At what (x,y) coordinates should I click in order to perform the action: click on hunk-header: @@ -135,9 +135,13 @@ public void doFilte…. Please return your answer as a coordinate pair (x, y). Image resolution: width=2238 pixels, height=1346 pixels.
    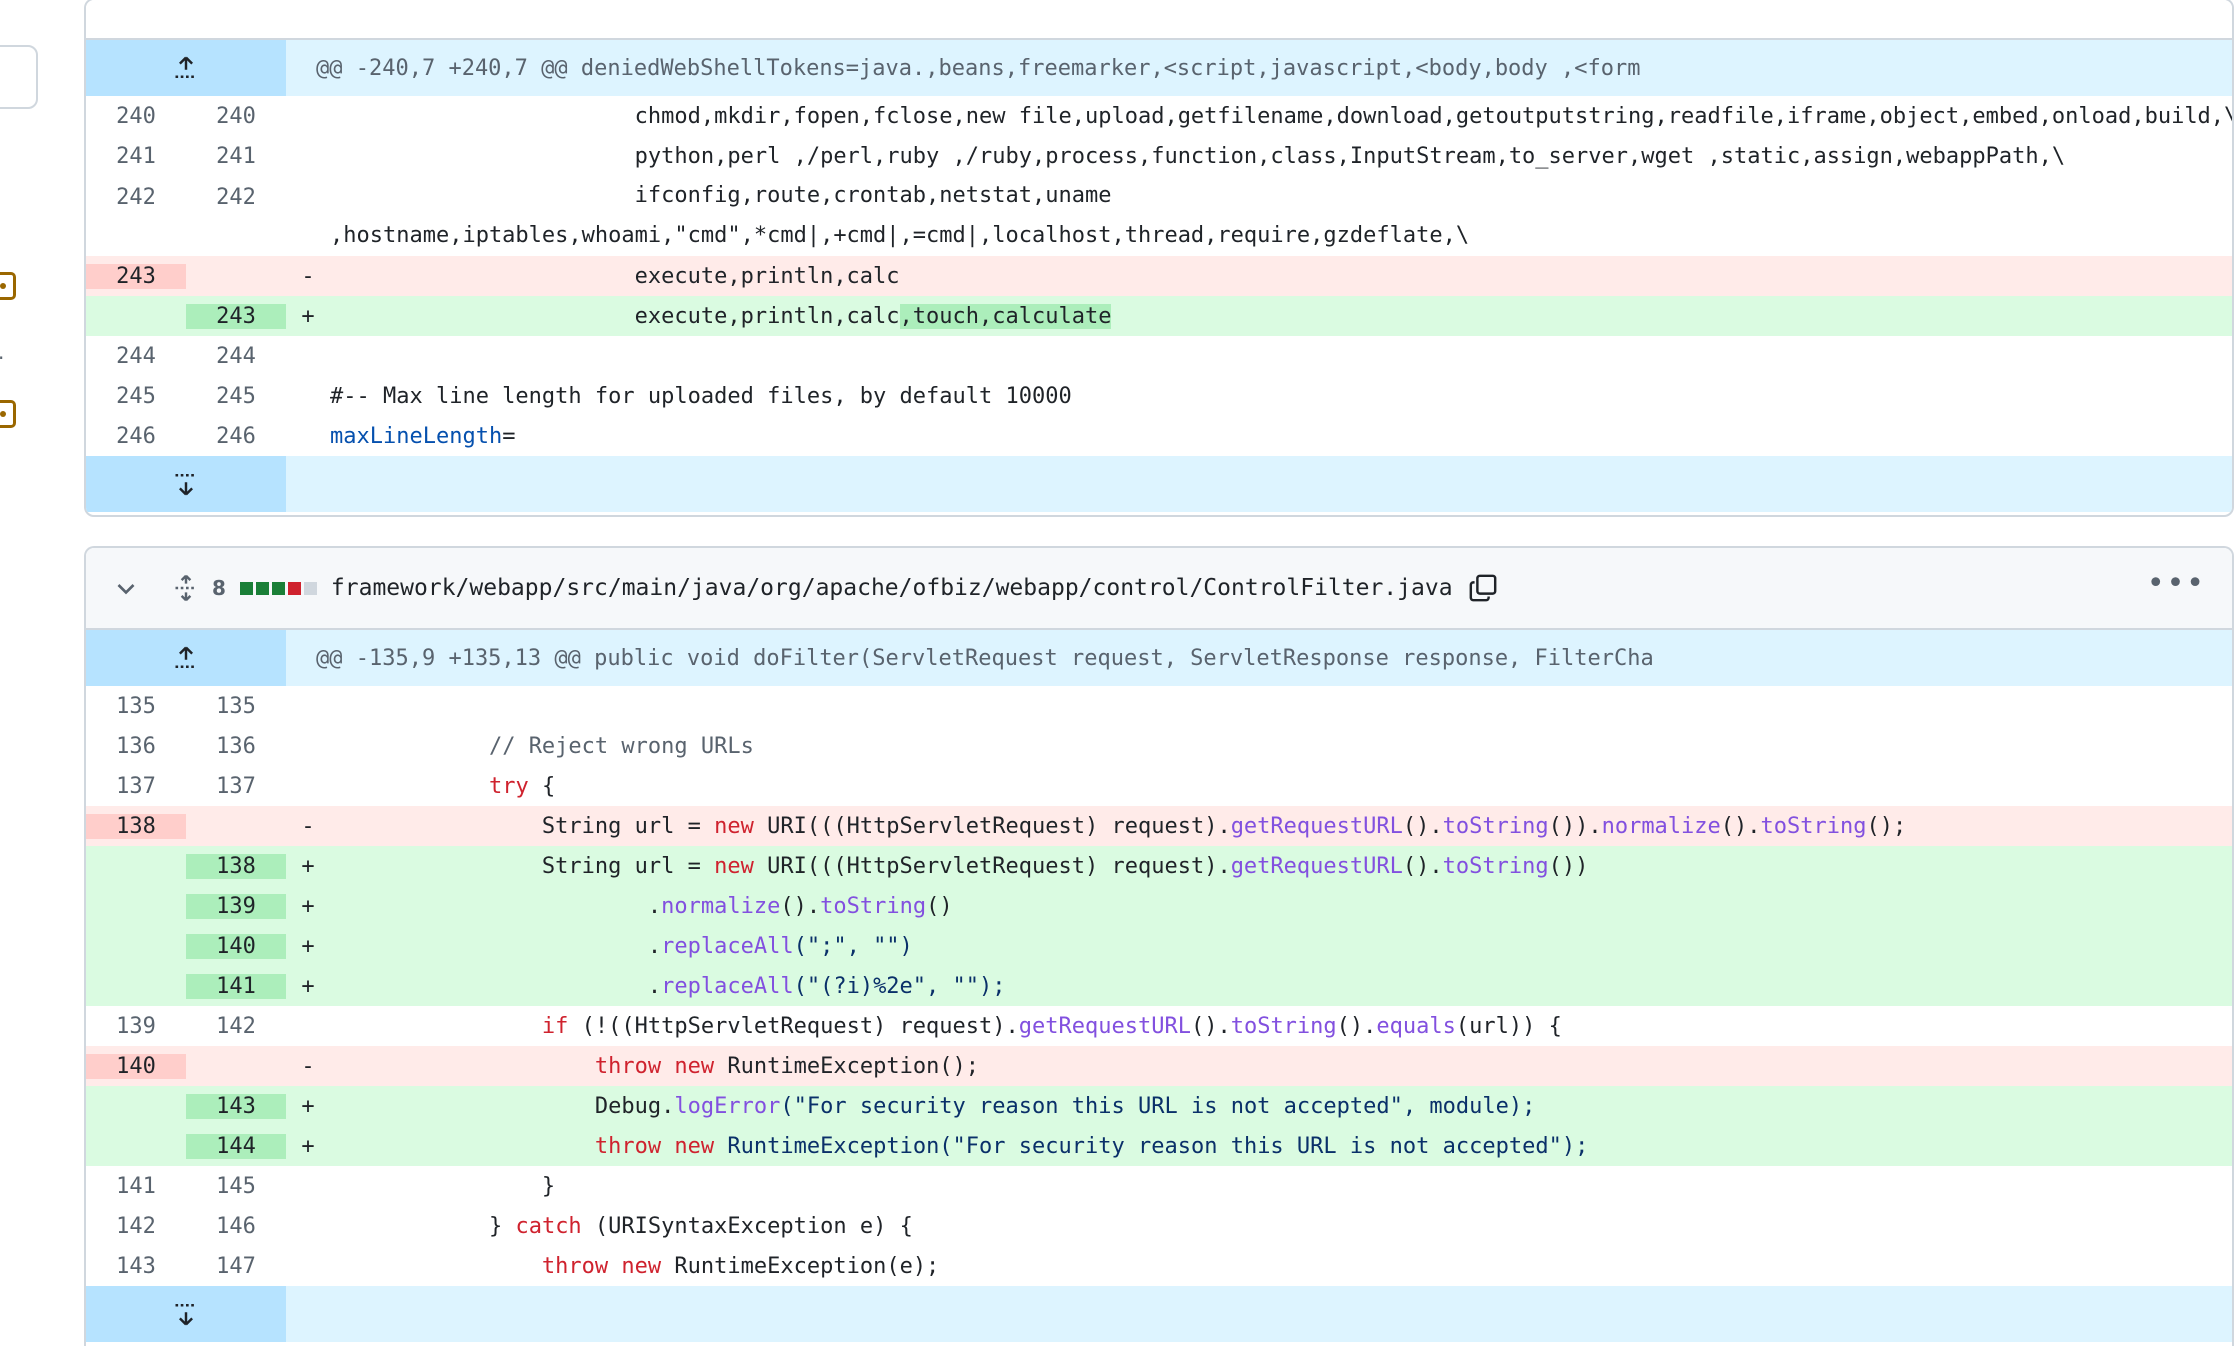
    Looking at the image, I should click on (1159, 658).